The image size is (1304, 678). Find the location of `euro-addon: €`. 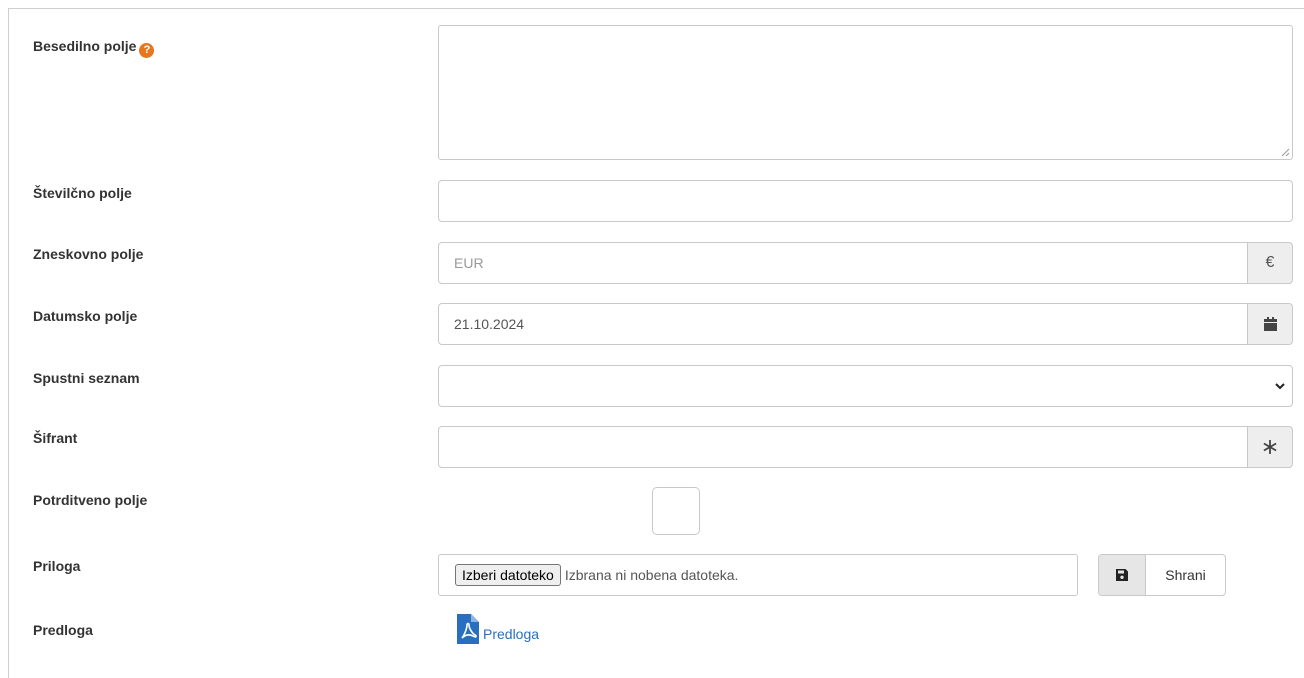

euro-addon: € is located at coordinates (1270, 263).